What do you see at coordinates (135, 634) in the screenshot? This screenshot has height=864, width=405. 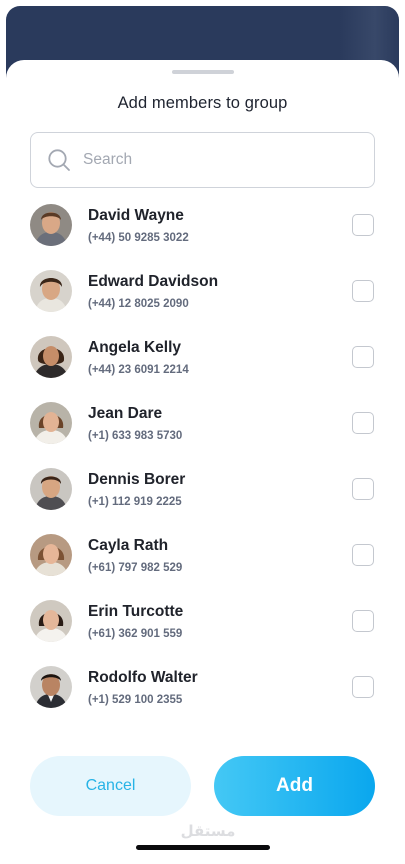 I see `member-phone: (+61) 362 901 559` at bounding box center [135, 634].